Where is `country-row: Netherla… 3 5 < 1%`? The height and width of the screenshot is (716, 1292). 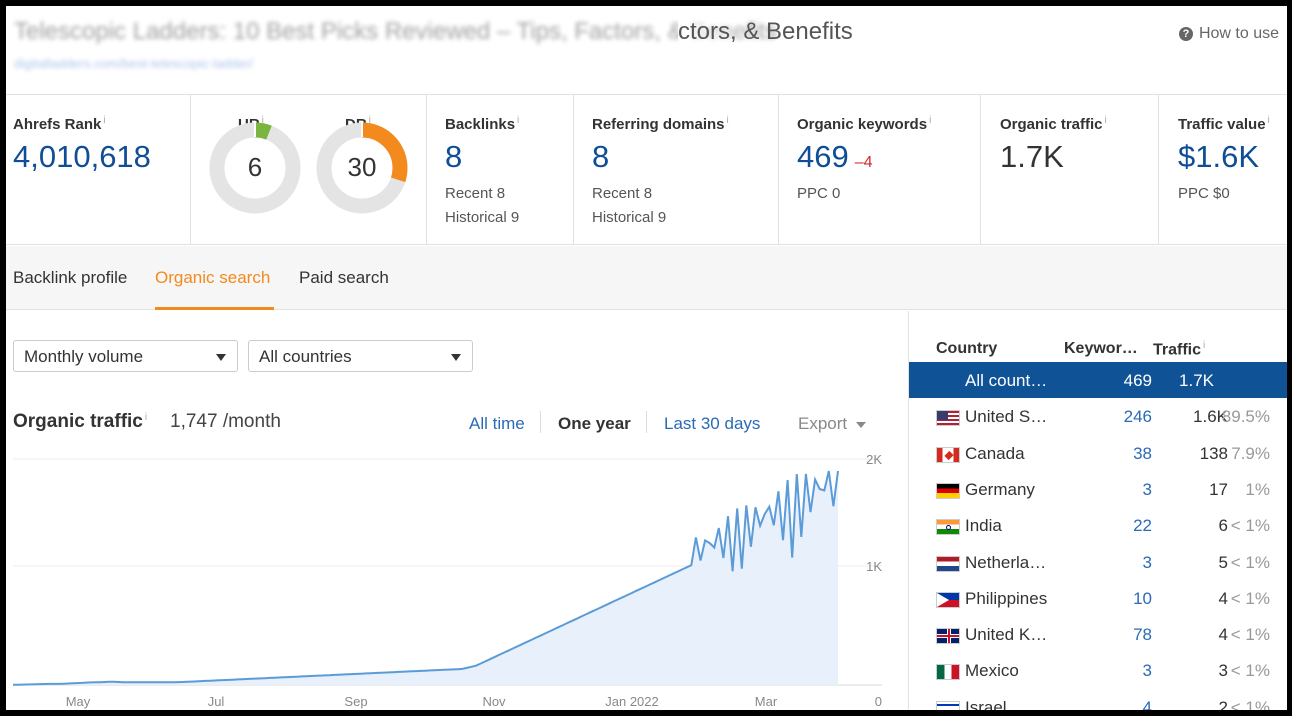
country-row: Netherla… 3 5 < 1% is located at coordinates (1098, 562).